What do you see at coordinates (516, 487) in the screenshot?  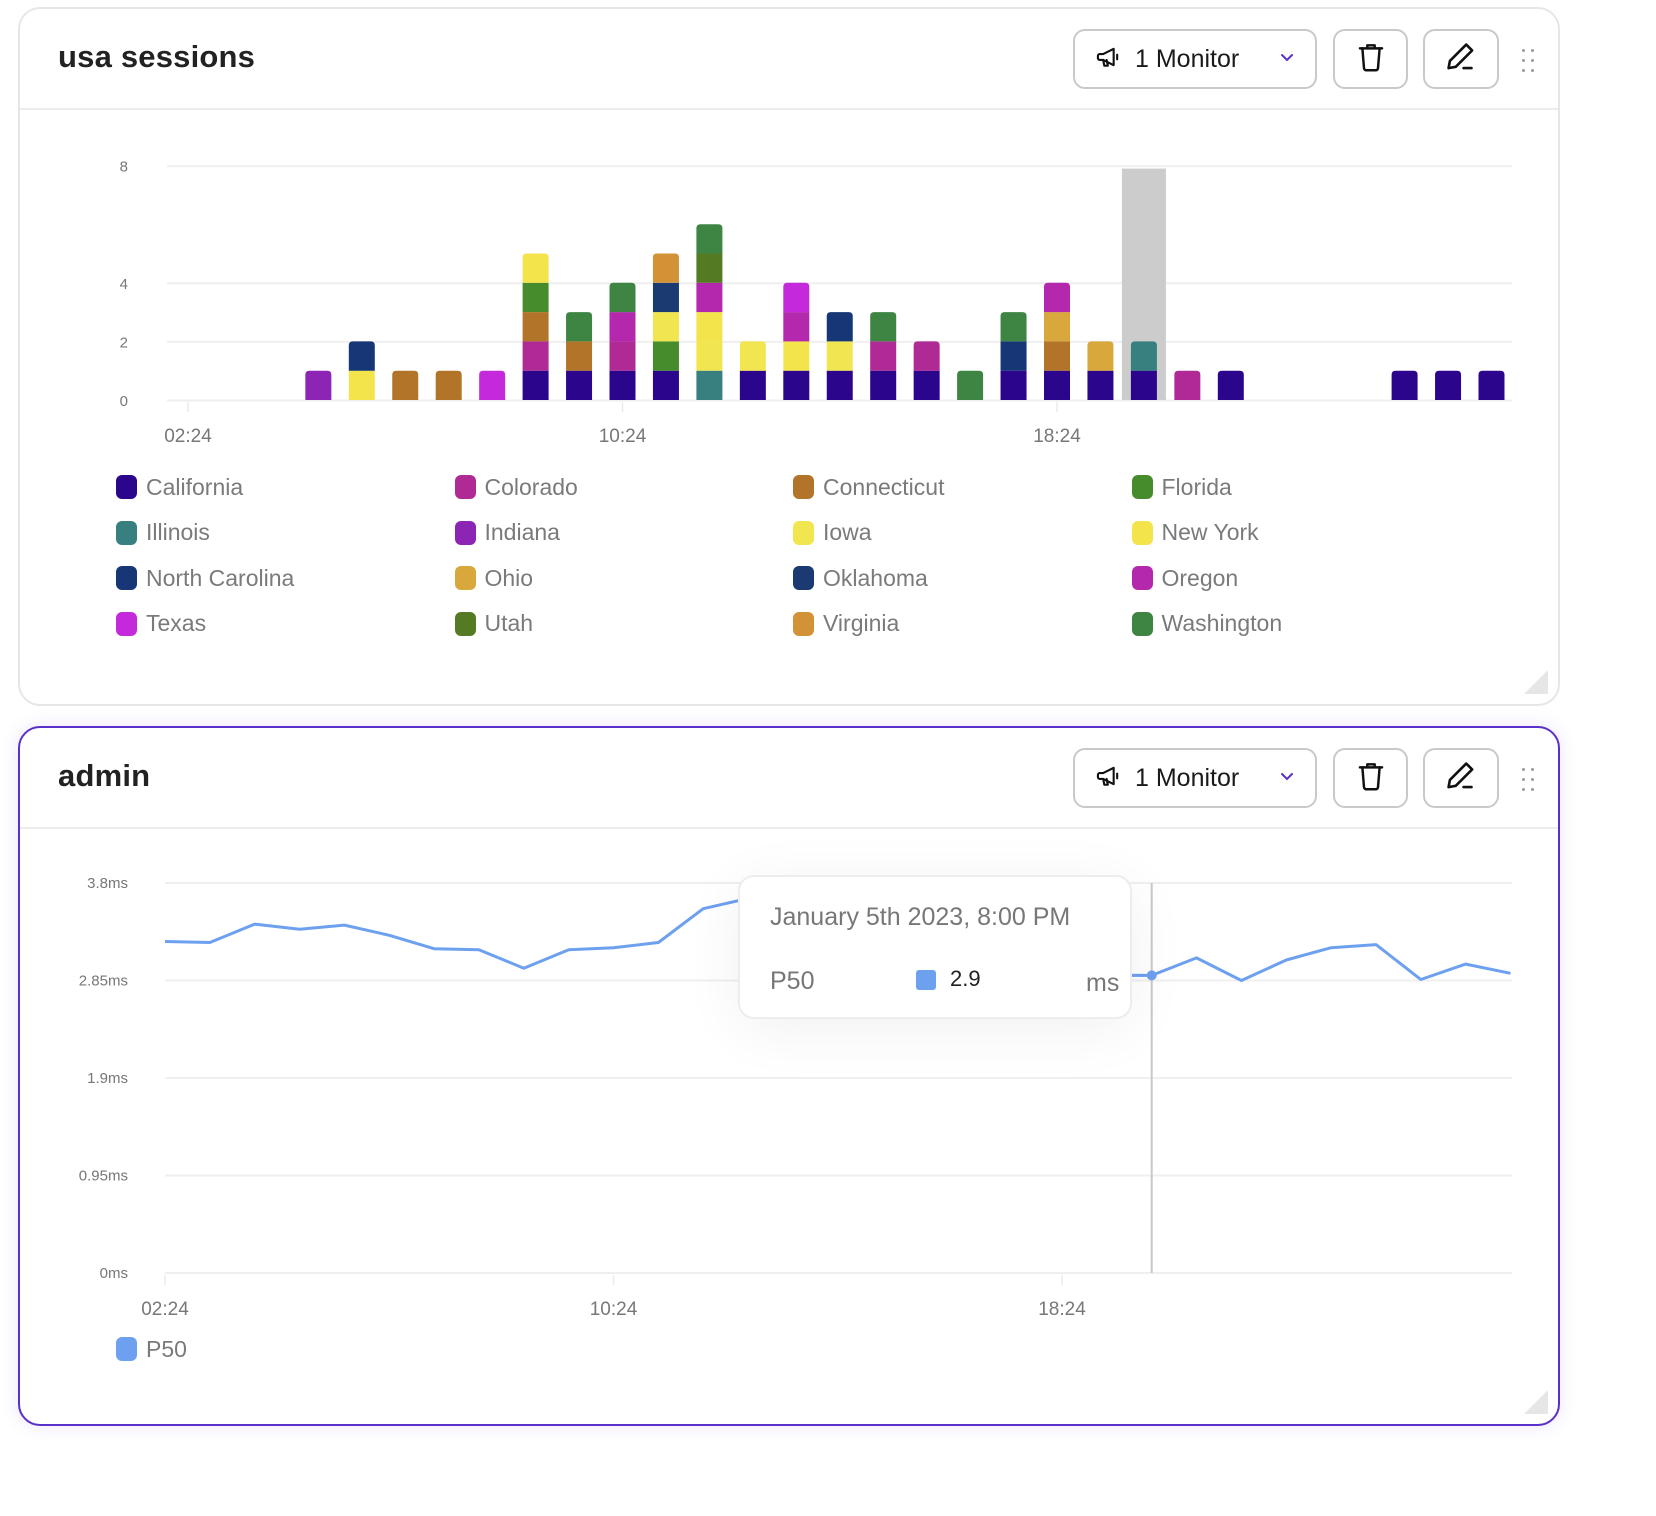 I see `legend-item: Colorado` at bounding box center [516, 487].